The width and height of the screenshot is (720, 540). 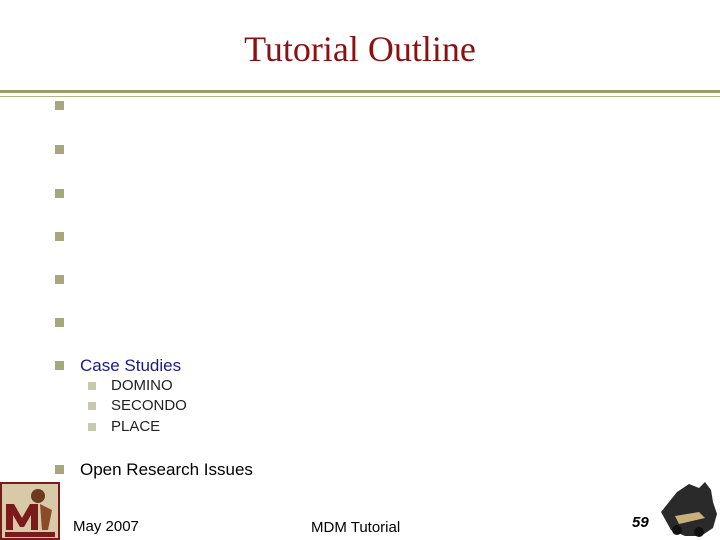 What do you see at coordinates (360, 91) in the screenshot?
I see `title-rule` at bounding box center [360, 91].